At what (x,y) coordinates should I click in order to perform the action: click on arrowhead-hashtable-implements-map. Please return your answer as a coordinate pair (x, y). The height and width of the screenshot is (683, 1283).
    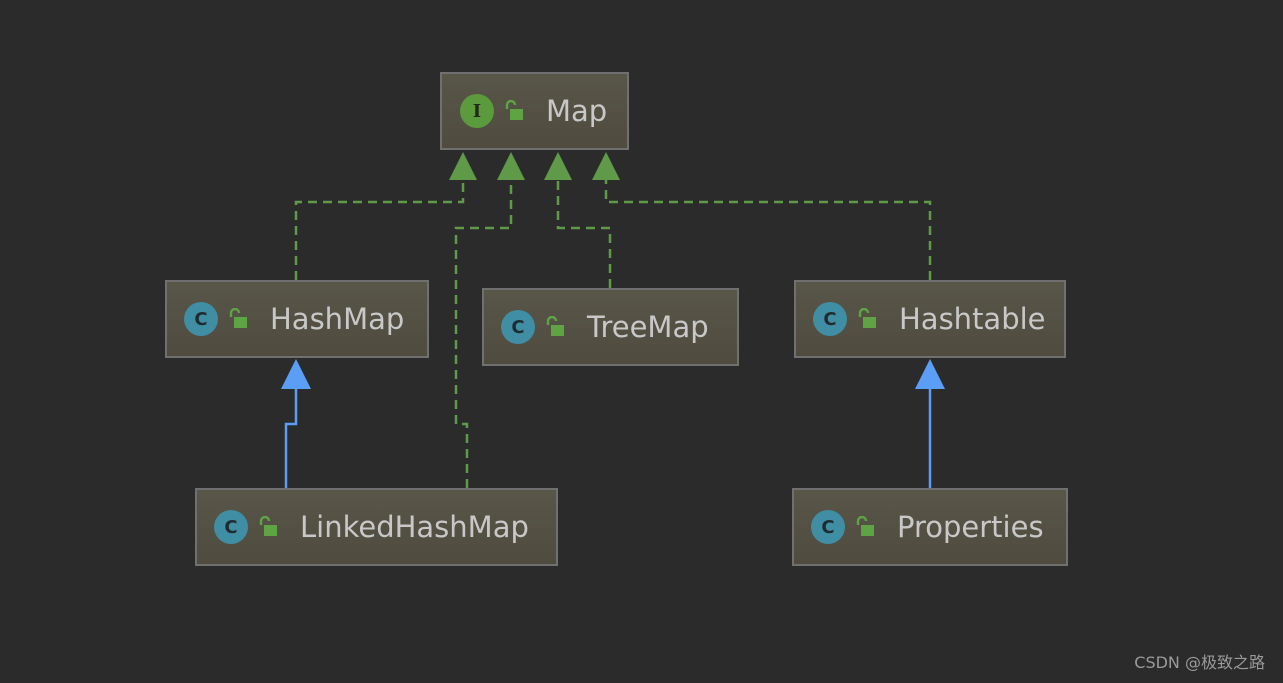
    Looking at the image, I should click on (606, 166).